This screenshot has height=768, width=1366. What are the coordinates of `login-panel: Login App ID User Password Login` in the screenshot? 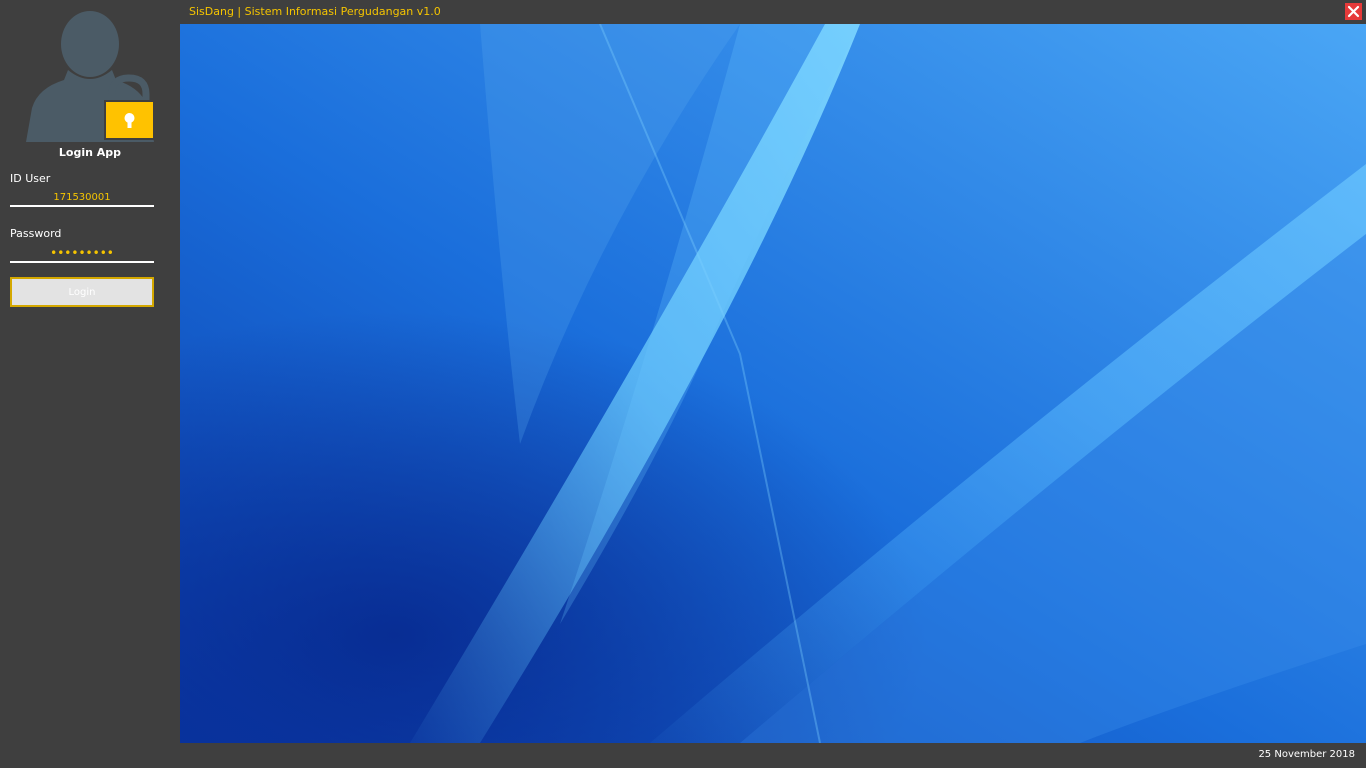 It's located at (90, 384).